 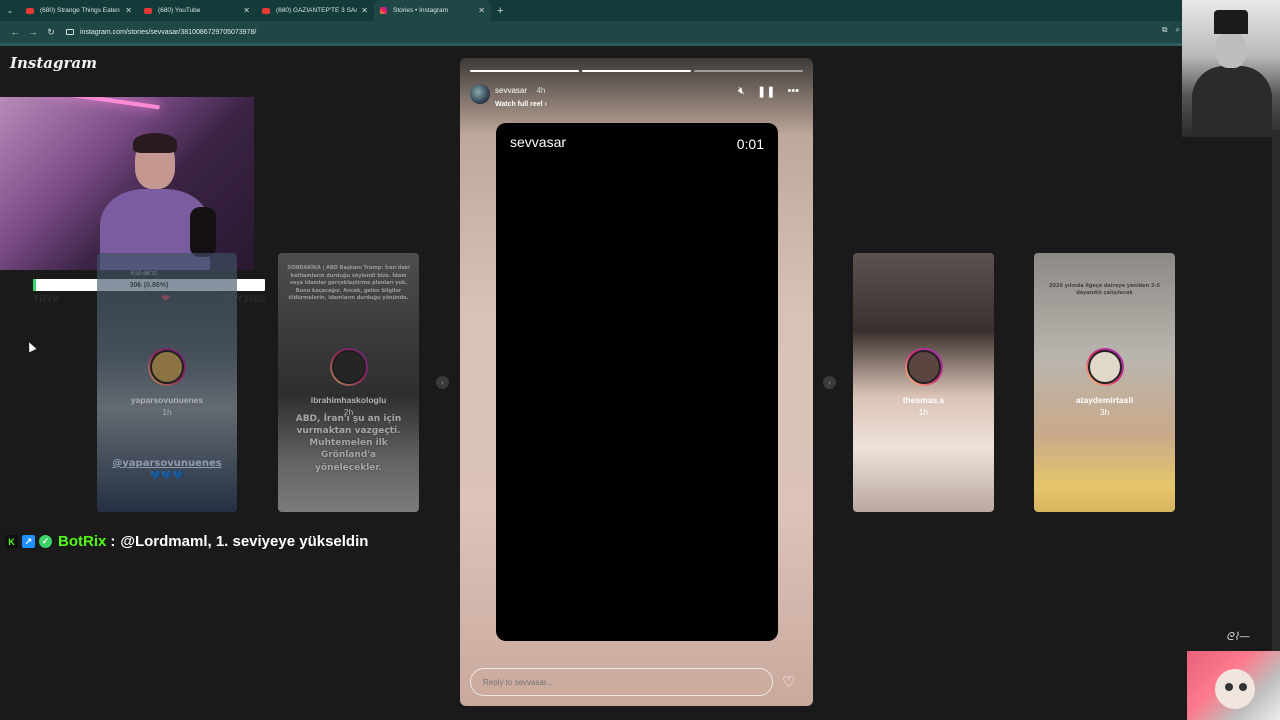 What do you see at coordinates (203, 232) in the screenshot?
I see `microphone` at bounding box center [203, 232].